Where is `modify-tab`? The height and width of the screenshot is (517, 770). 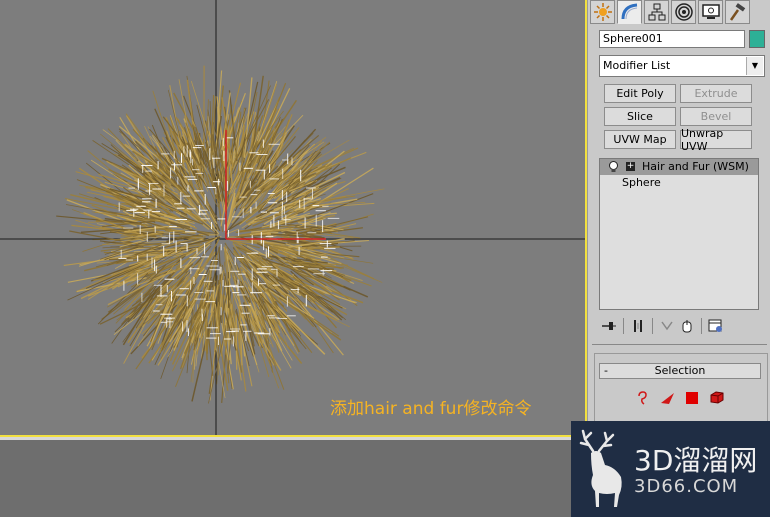 modify-tab is located at coordinates (629, 12).